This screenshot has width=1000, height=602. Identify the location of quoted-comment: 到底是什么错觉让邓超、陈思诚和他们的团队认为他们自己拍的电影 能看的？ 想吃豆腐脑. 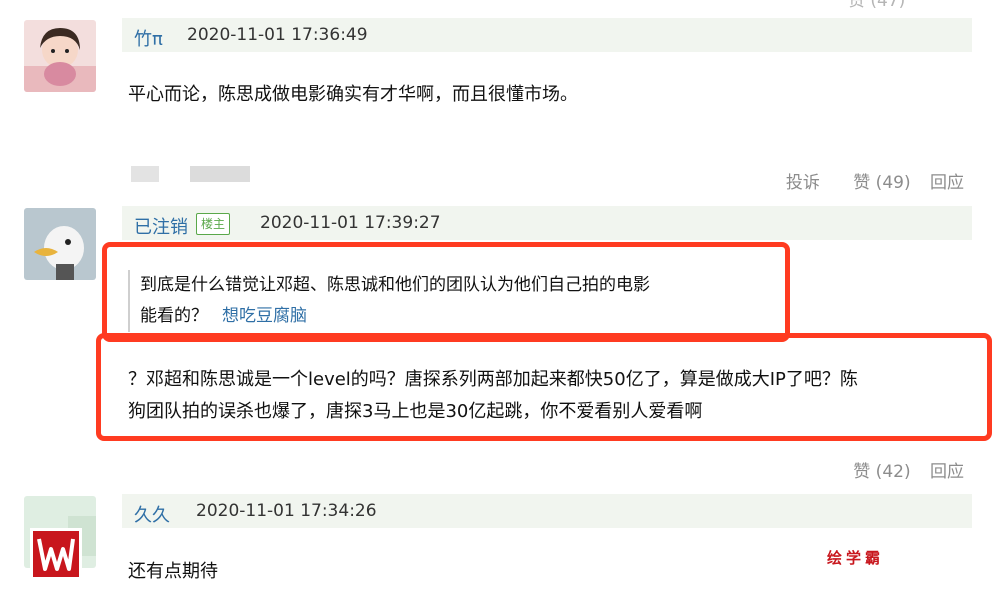
(454, 301).